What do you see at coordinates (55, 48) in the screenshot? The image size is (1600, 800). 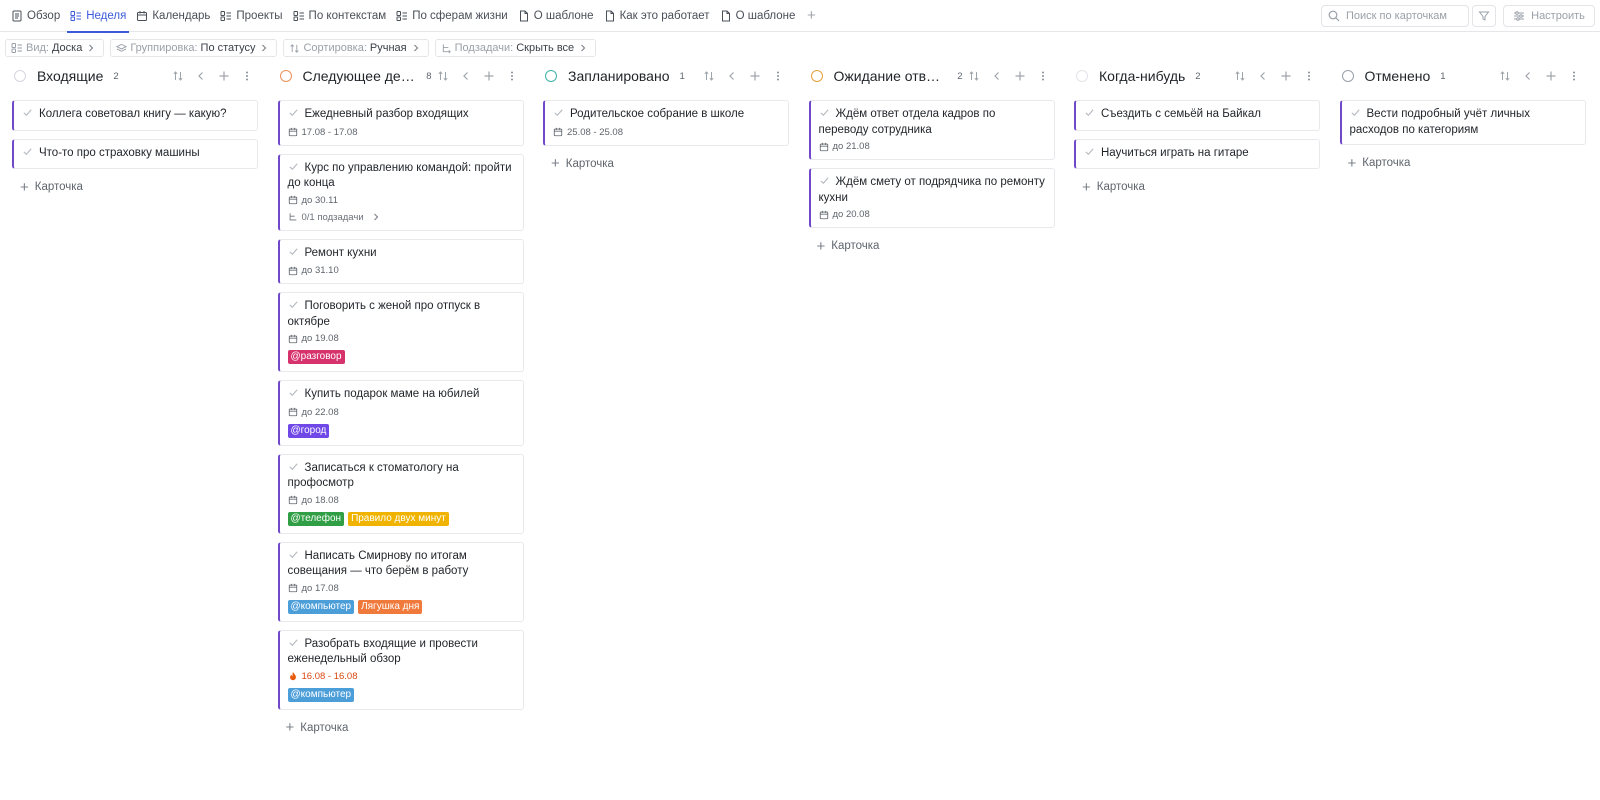 I see `view-option-chip: Вид: Доска` at bounding box center [55, 48].